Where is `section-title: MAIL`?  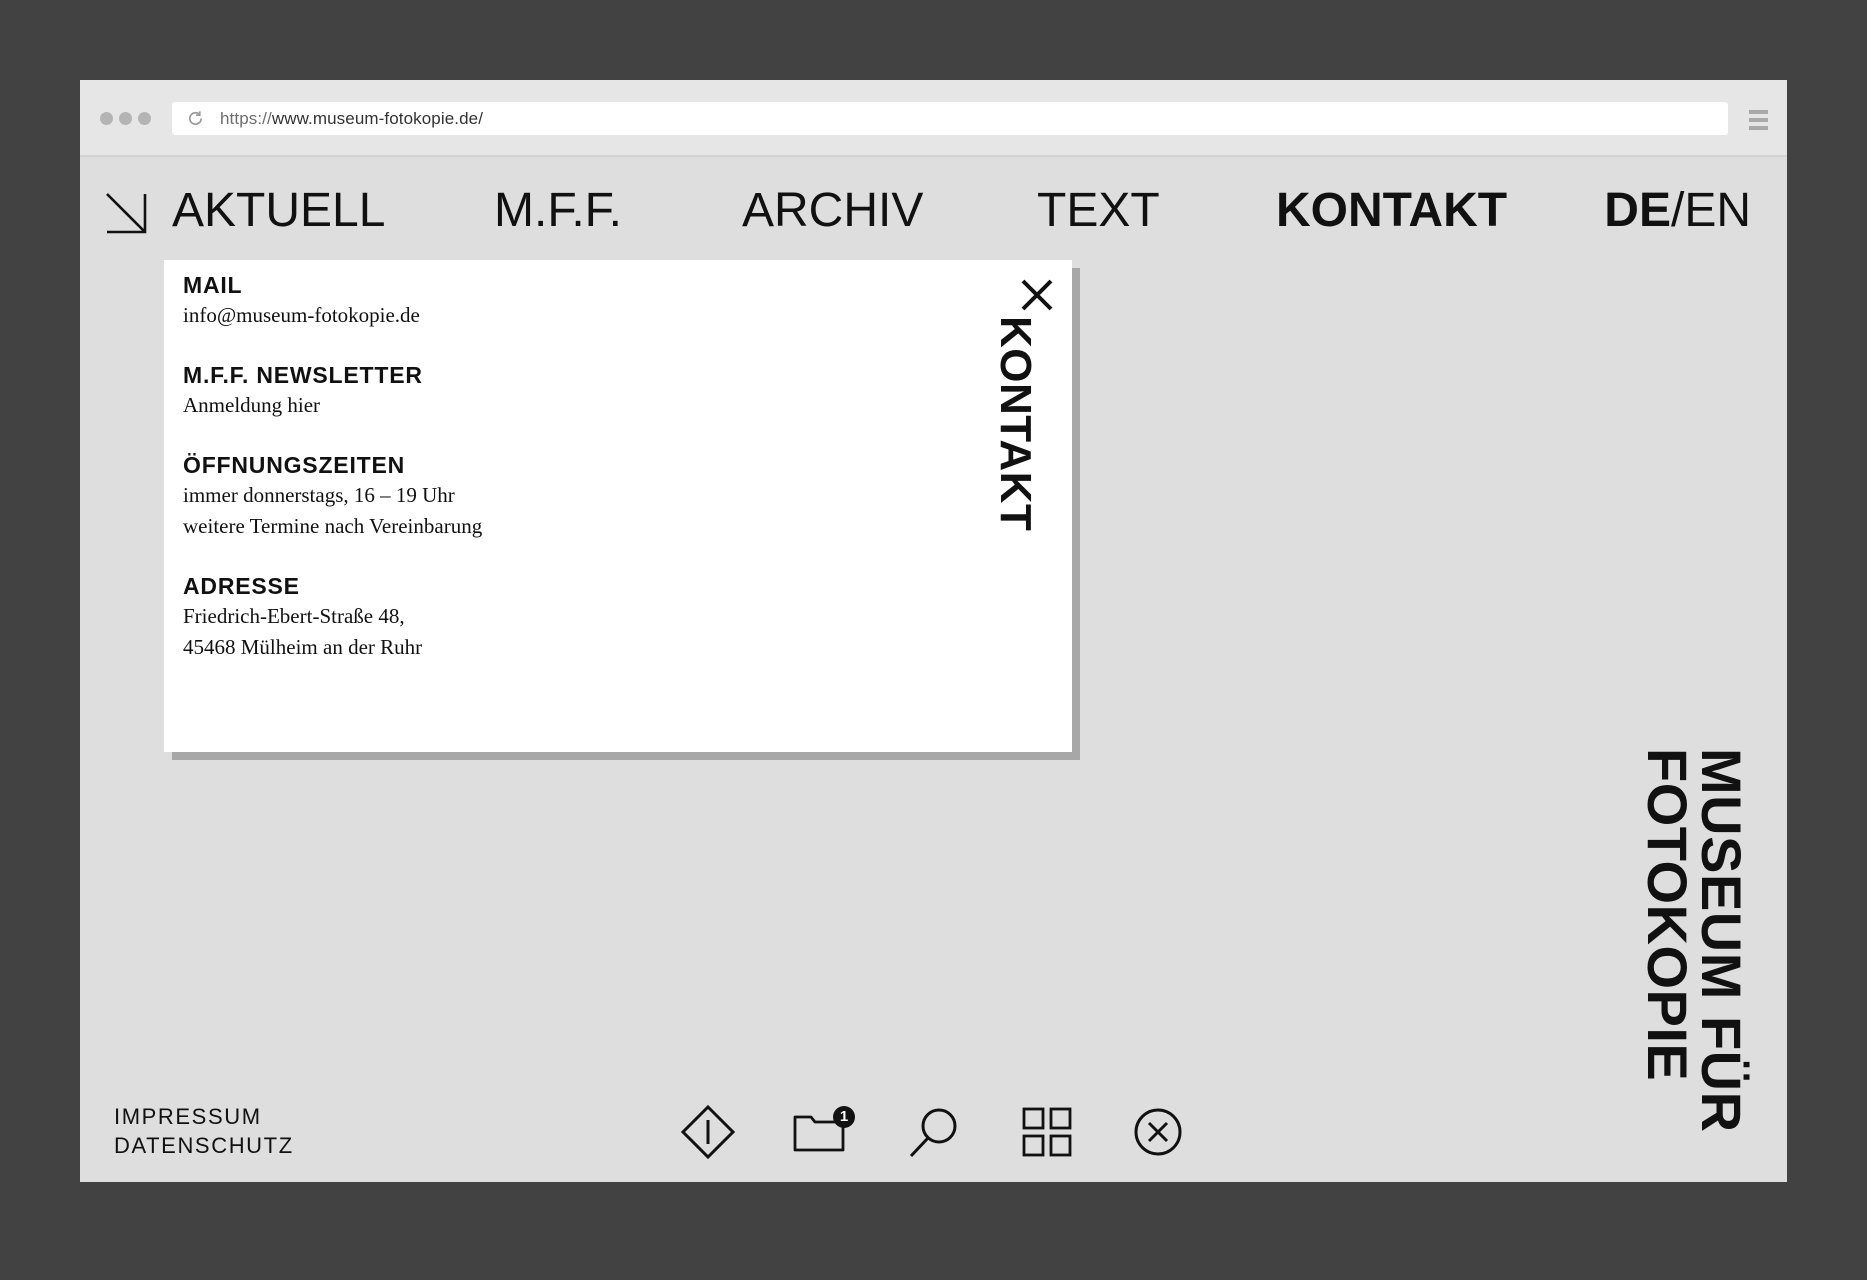 section-title: MAIL is located at coordinates (213, 285).